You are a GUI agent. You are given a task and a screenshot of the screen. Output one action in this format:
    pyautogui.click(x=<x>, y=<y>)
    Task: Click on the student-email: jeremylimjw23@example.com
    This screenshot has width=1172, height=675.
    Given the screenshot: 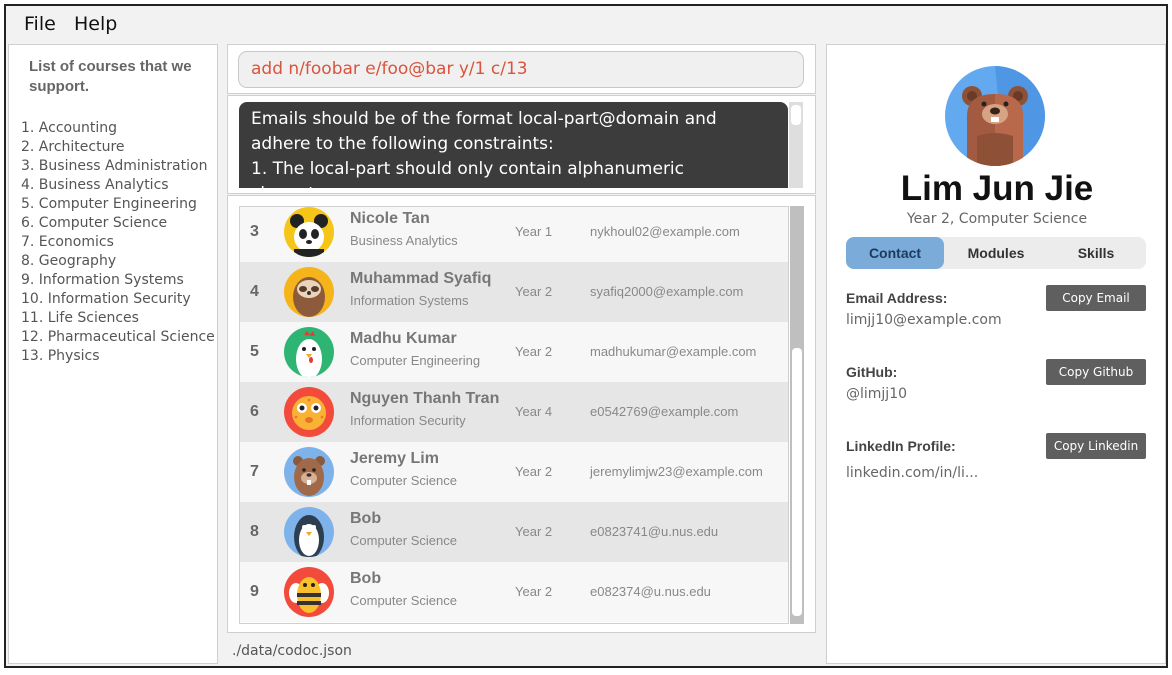 What is the action you would take?
    pyautogui.click(x=676, y=471)
    